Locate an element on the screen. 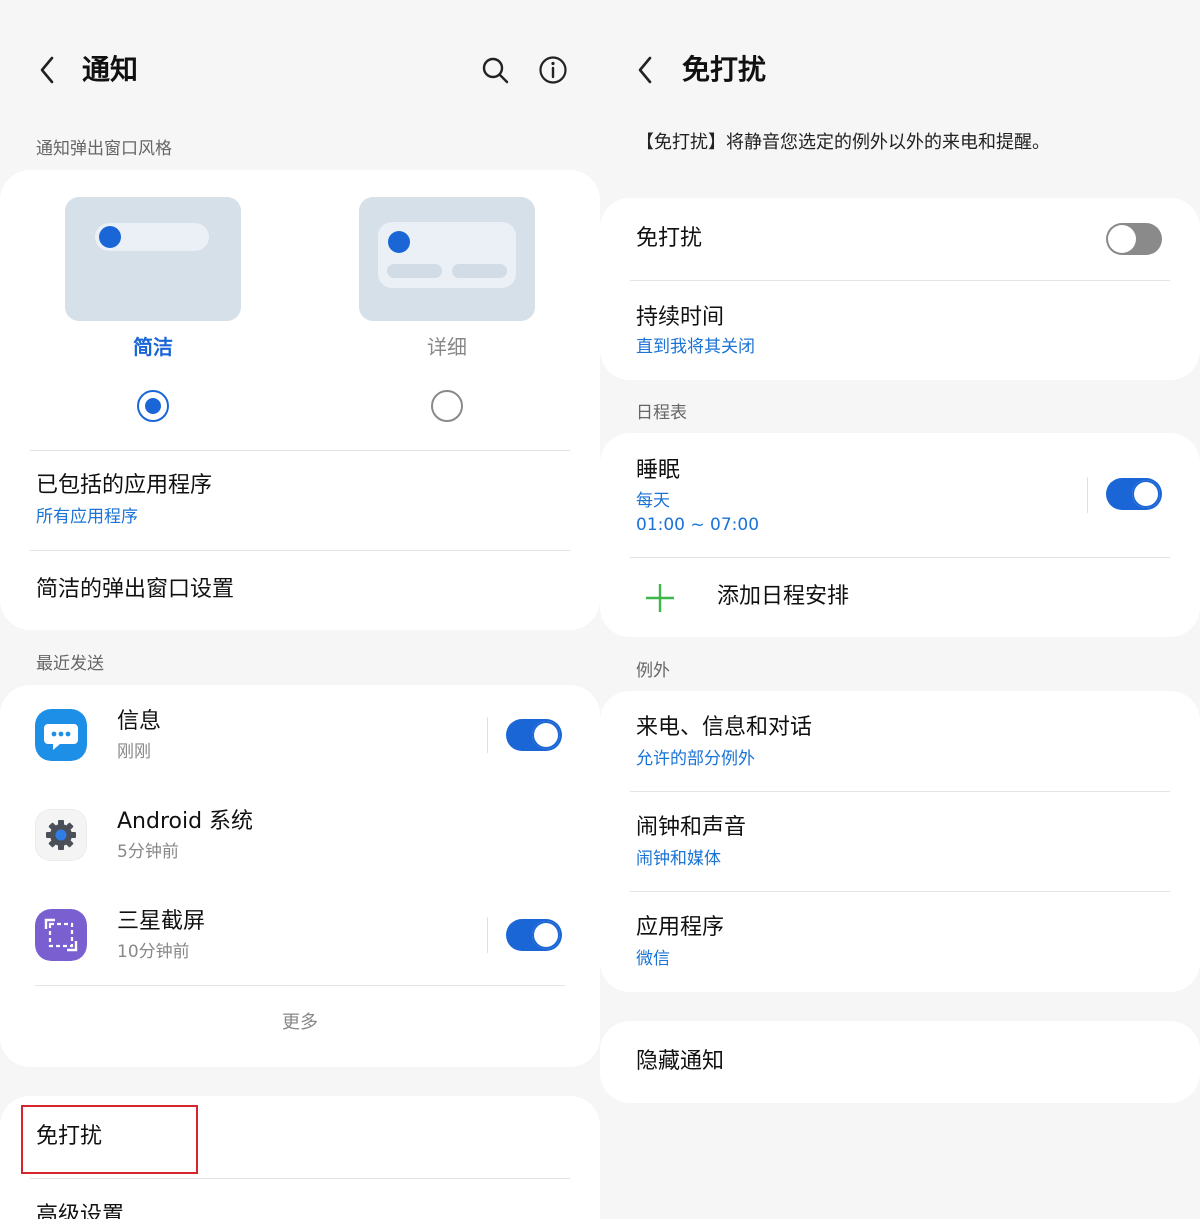 Image resolution: width=1200 pixels, height=1219 pixels. detailed-preview-dot is located at coordinates (399, 242).